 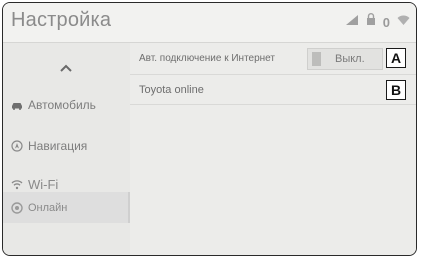 I want to click on callout-a: A, so click(x=396, y=58).